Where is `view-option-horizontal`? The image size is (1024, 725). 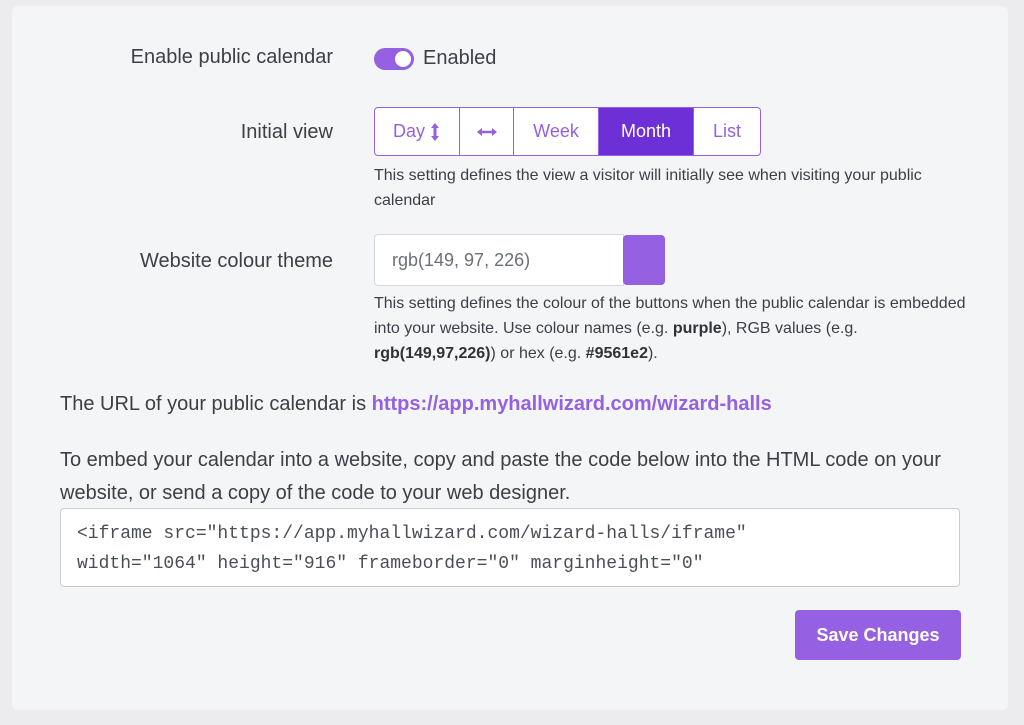 view-option-horizontal is located at coordinates (487, 131).